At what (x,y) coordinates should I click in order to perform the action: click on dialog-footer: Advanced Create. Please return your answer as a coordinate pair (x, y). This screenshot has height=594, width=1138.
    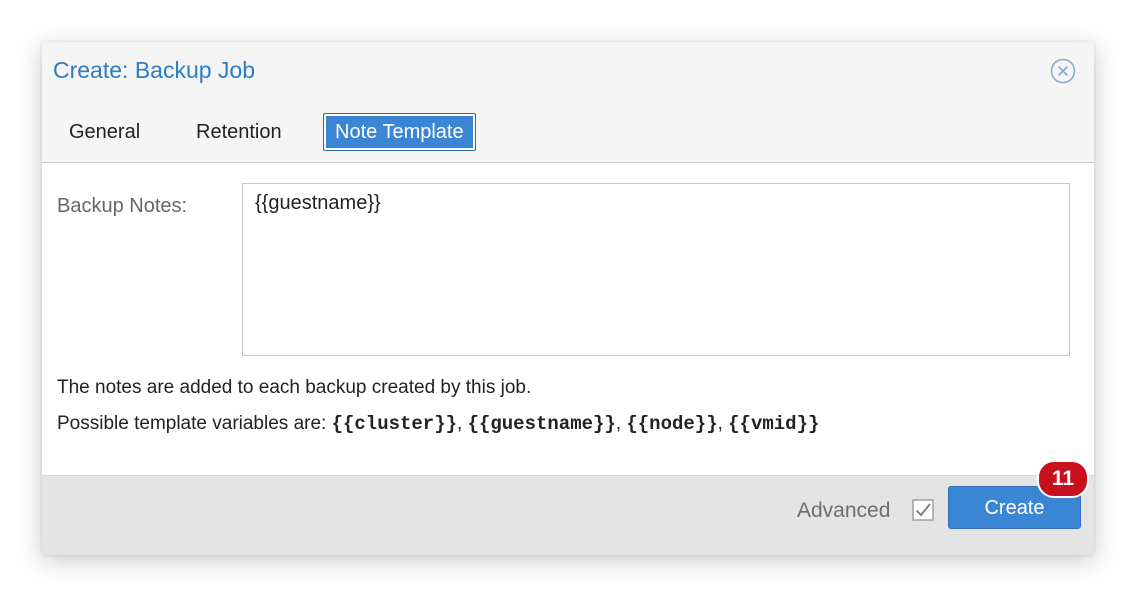
    Looking at the image, I should click on (568, 515).